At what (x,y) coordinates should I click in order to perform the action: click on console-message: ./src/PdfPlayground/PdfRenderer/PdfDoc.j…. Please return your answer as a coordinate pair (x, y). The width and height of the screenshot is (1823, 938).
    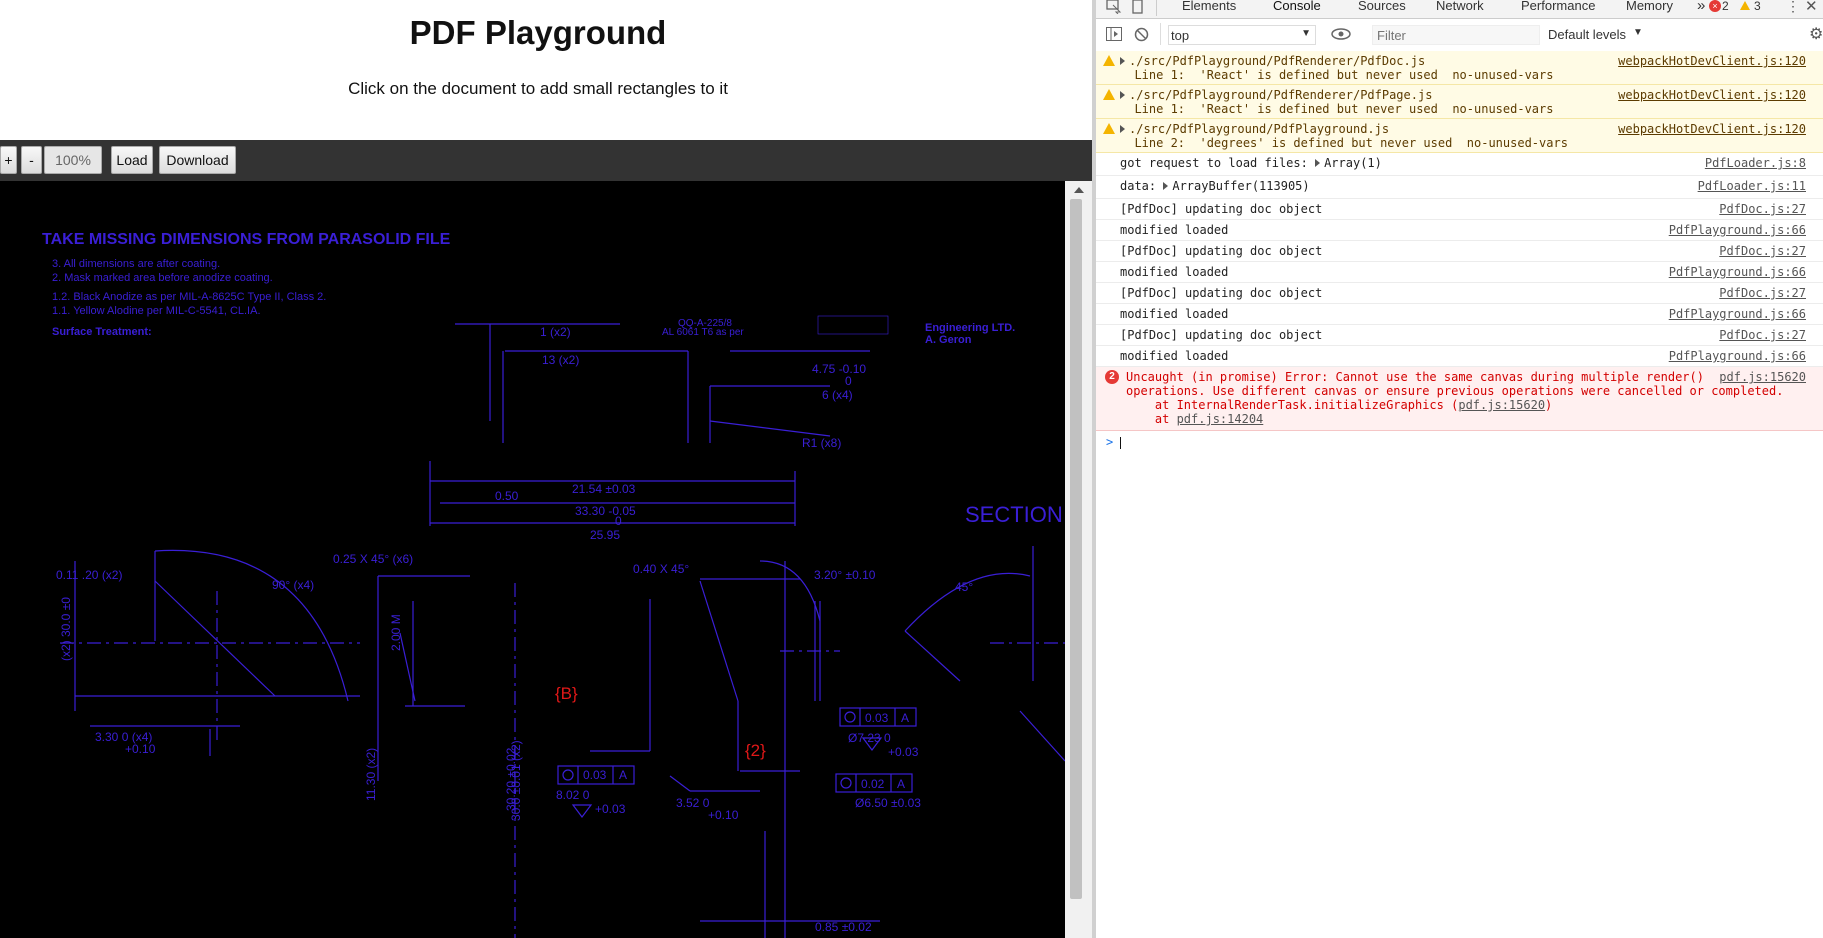
    Looking at the image, I should click on (1336, 68).